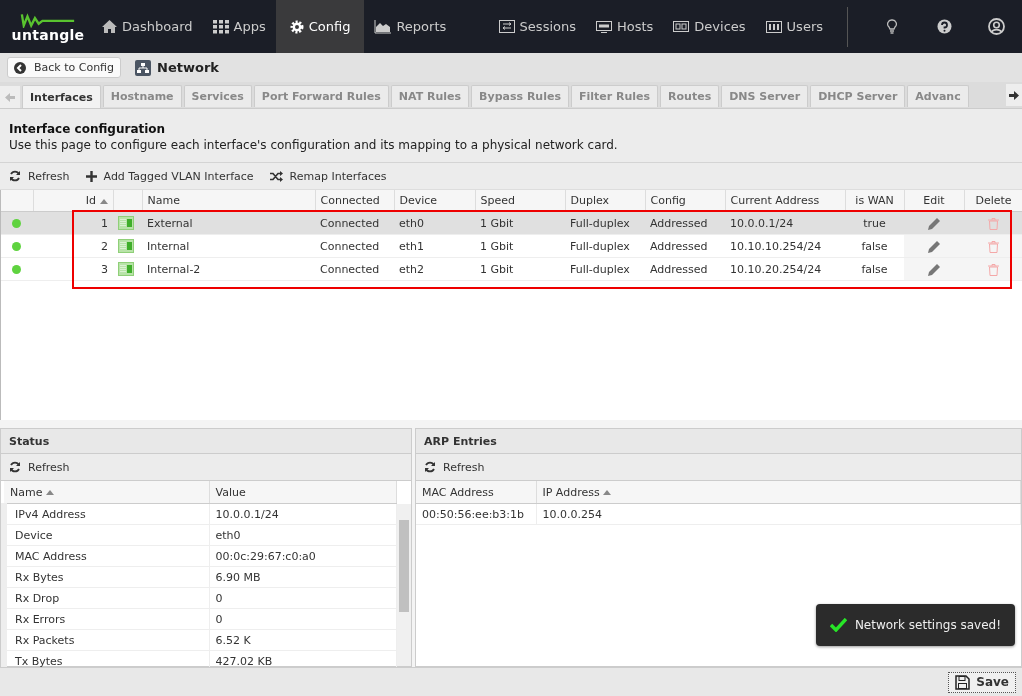 The image size is (1022, 696). Describe the element at coordinates (794, 26) in the screenshot. I see `nav-item: Users` at that location.